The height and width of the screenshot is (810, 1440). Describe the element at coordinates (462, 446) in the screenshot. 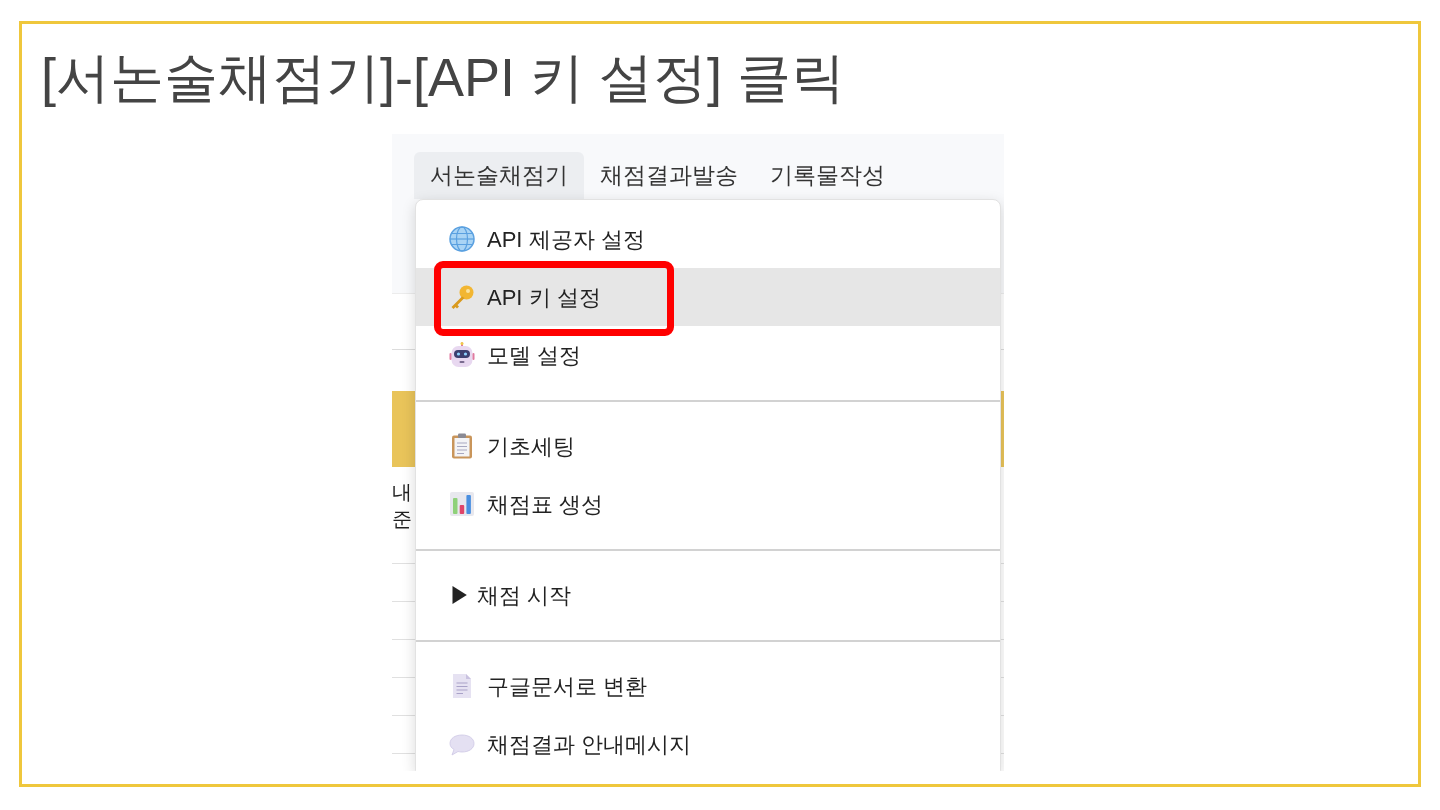

I see `clipboard-icon` at that location.